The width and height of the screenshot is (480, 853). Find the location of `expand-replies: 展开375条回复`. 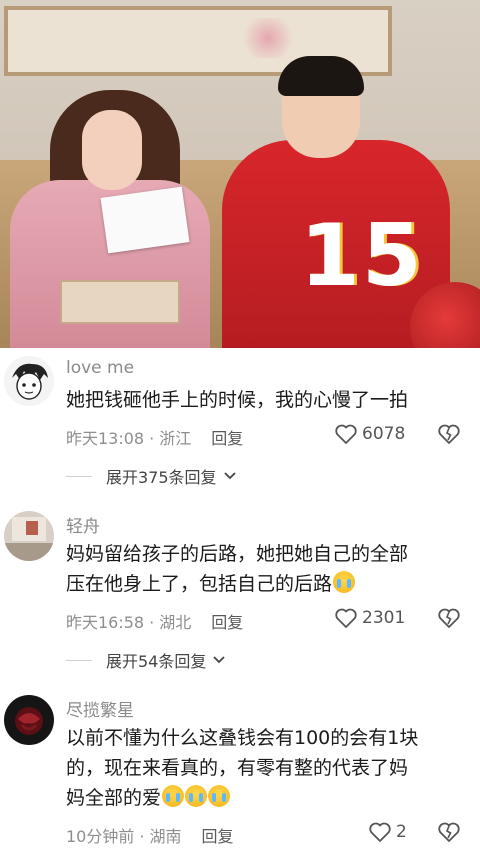

expand-replies: 展开375条回复 is located at coordinates (151, 476).